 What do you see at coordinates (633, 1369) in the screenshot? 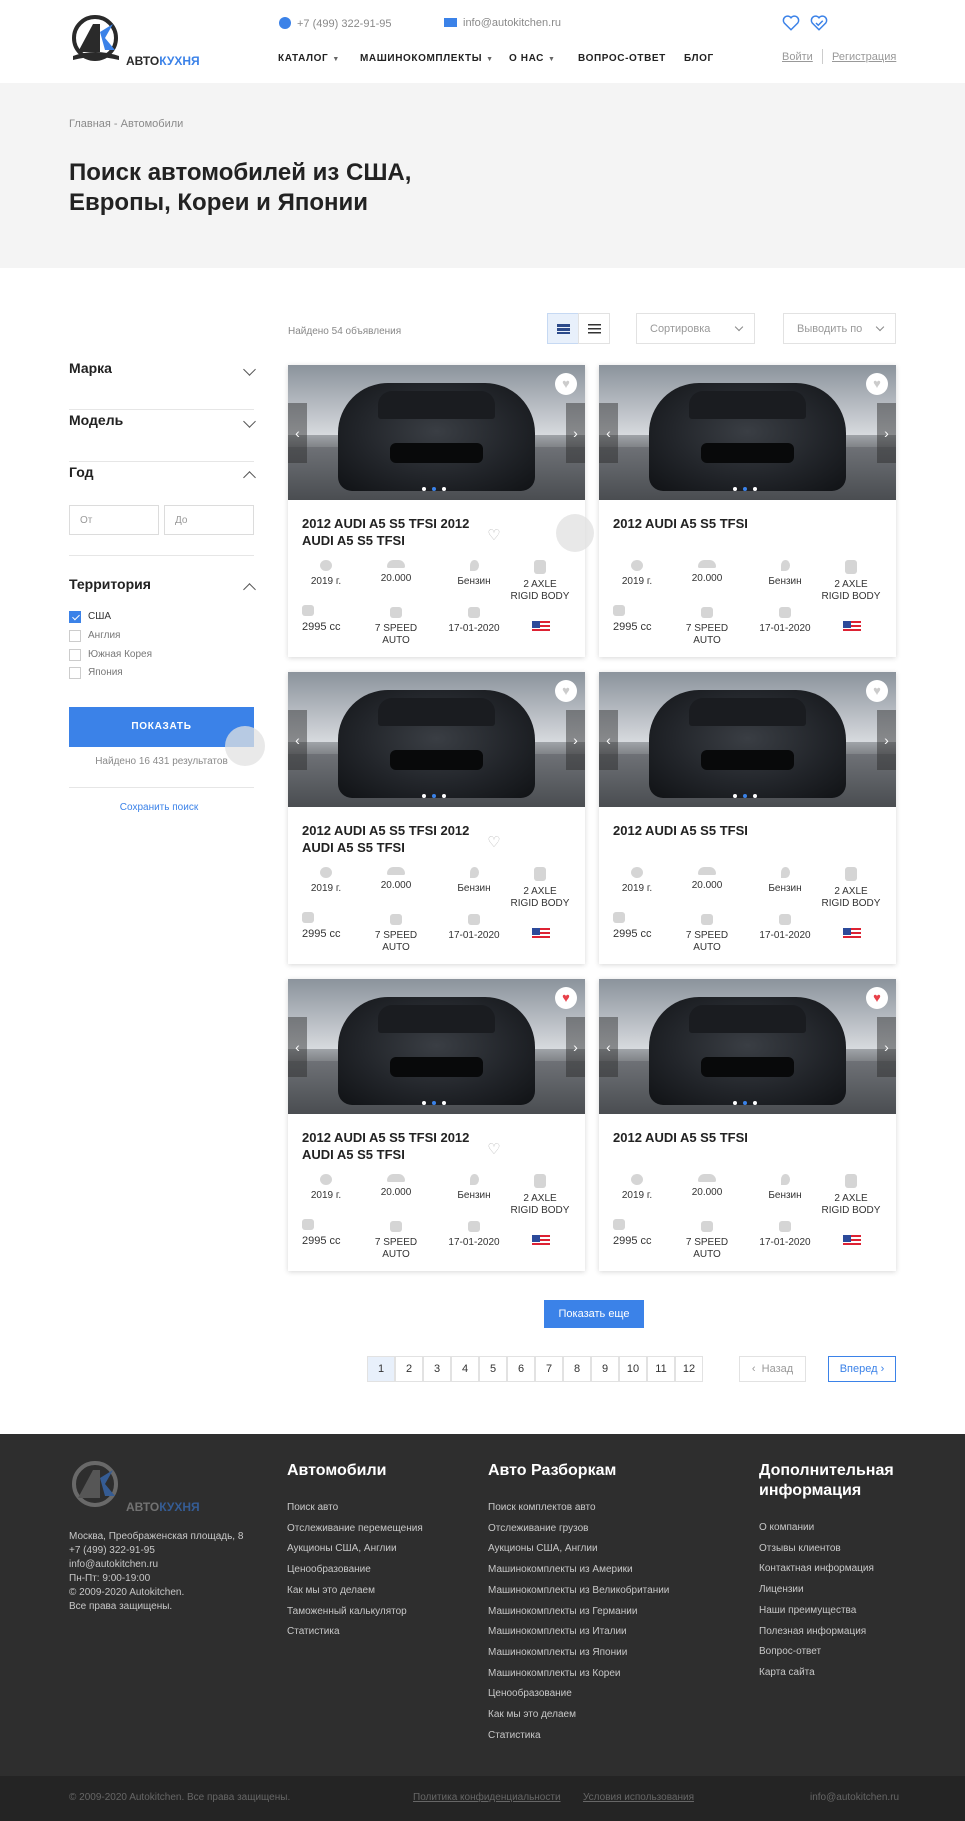
I see `page-button: 10` at bounding box center [633, 1369].